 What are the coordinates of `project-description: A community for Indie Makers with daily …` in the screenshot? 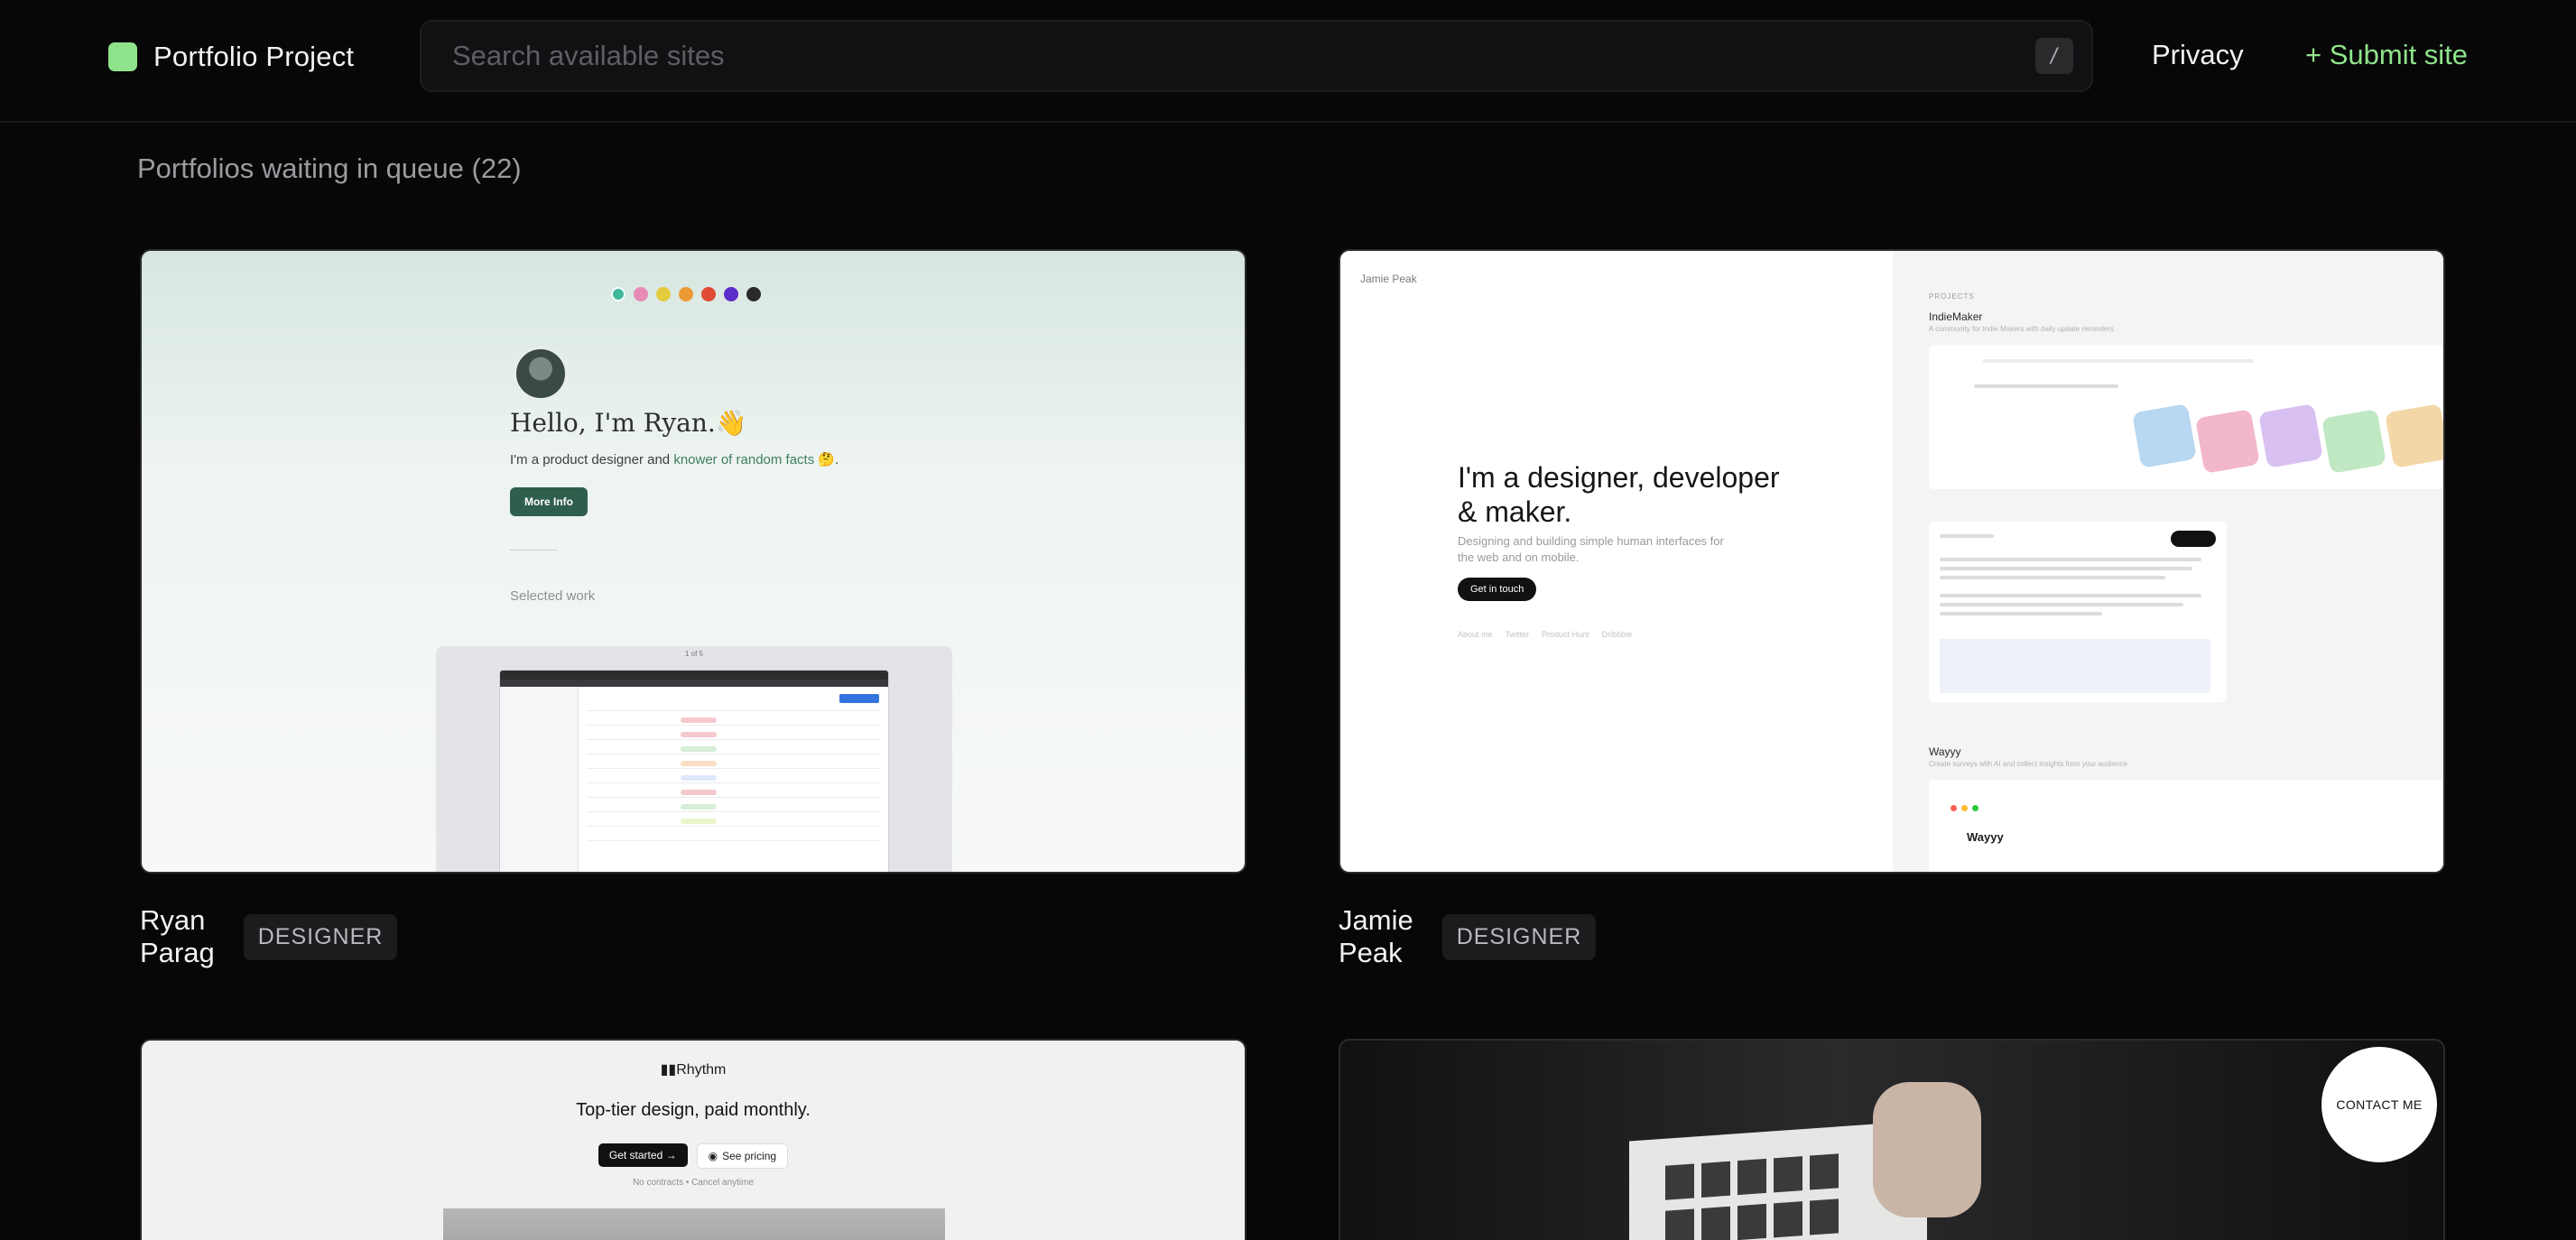 It's located at (2022, 329).